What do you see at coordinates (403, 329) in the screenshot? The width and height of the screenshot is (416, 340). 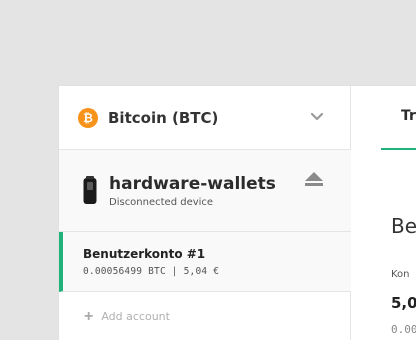 I see `balance-subvalue: 0.00` at bounding box center [403, 329].